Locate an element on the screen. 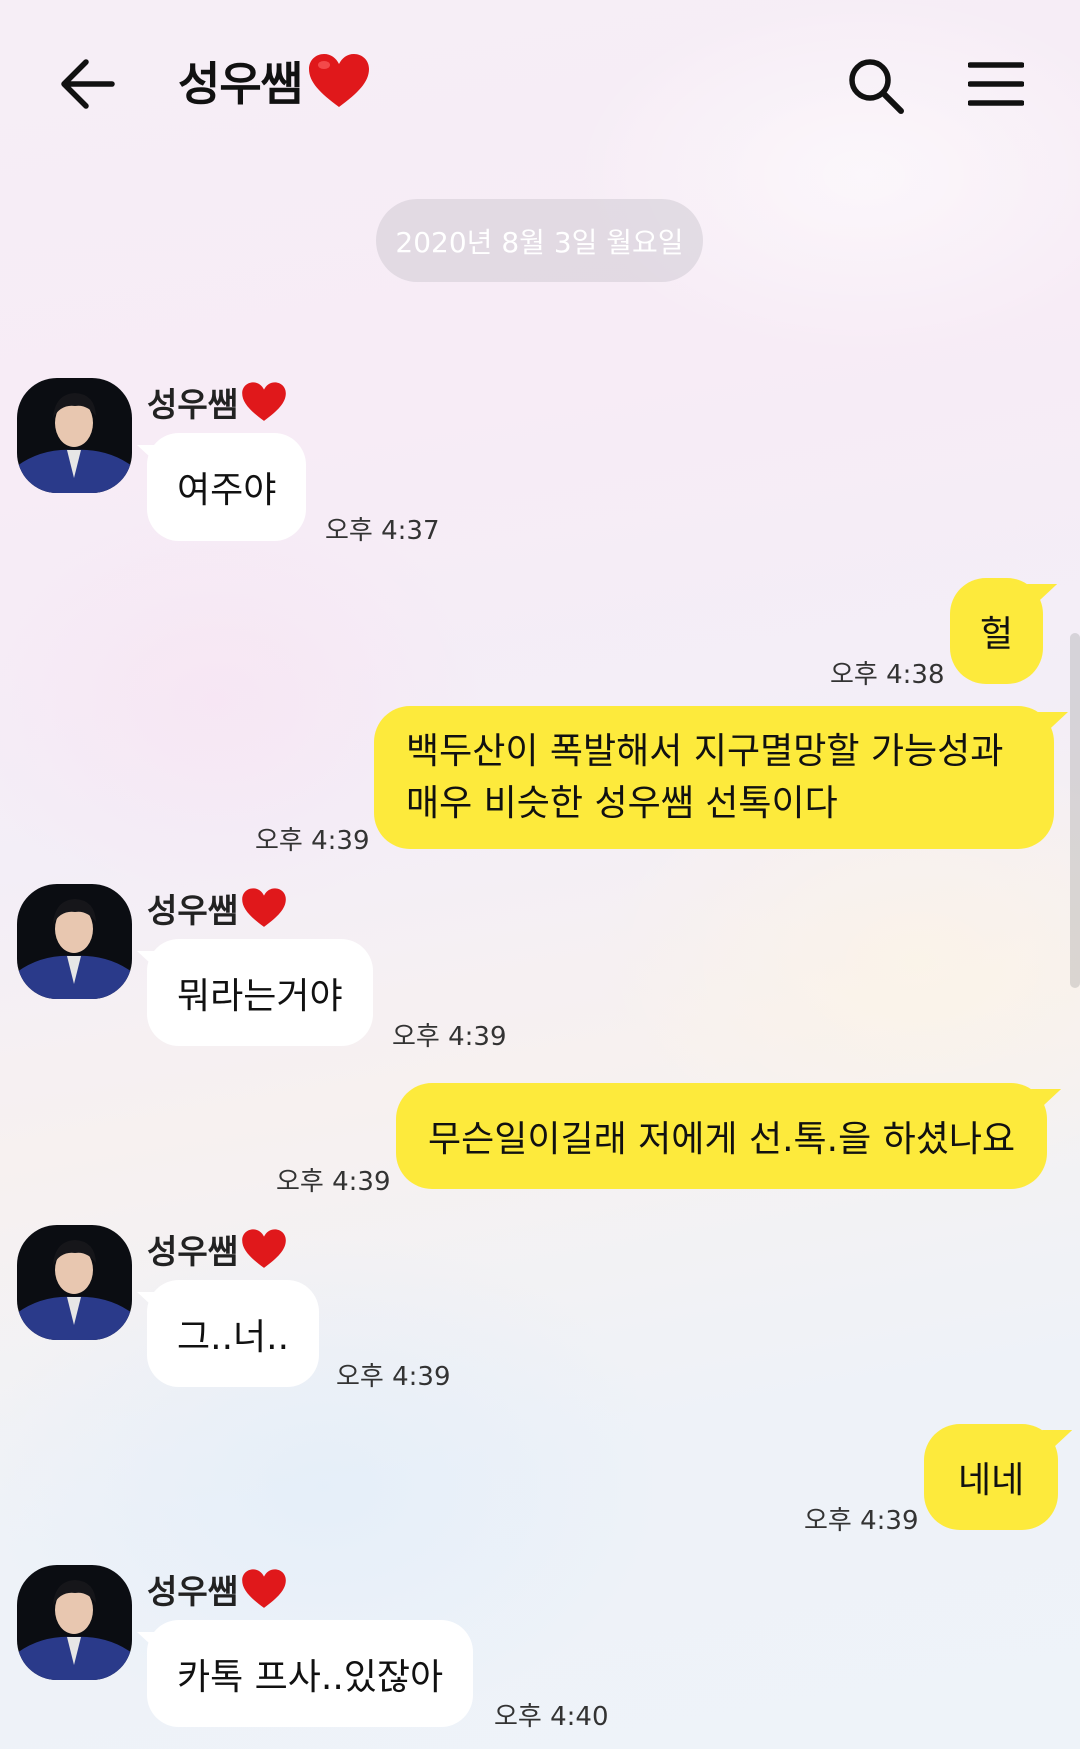  message-time: 오후 4:38 is located at coordinates (887, 675).